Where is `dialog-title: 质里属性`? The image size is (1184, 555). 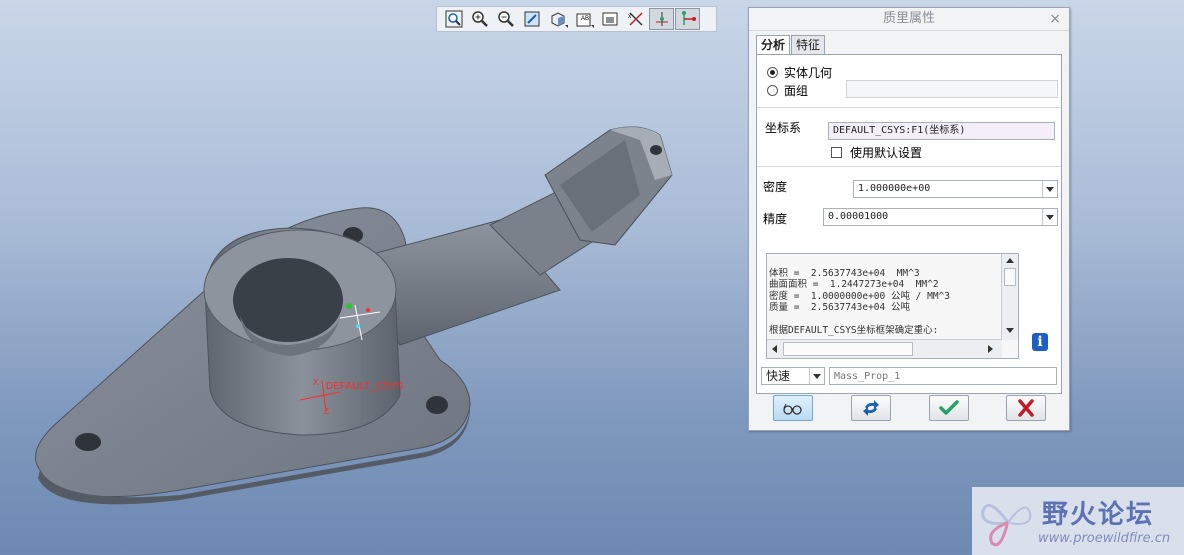
dialog-title: 质里属性 is located at coordinates (908, 18).